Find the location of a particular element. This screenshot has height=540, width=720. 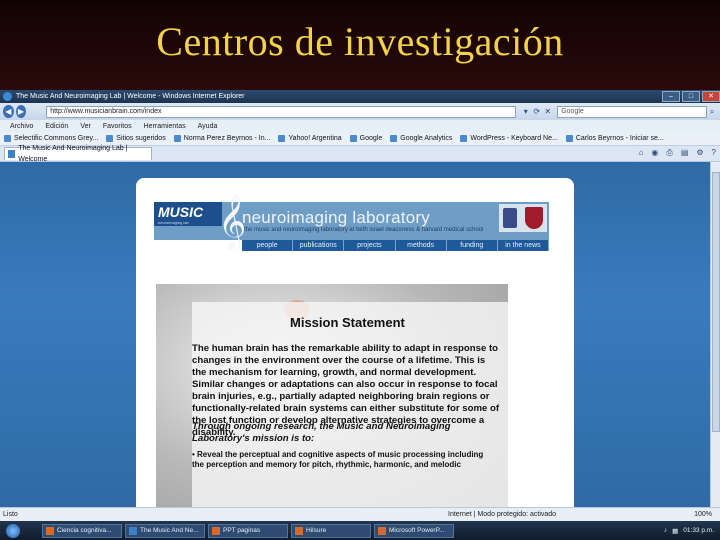

mission-title: Mission Statement is located at coordinates (347, 322).